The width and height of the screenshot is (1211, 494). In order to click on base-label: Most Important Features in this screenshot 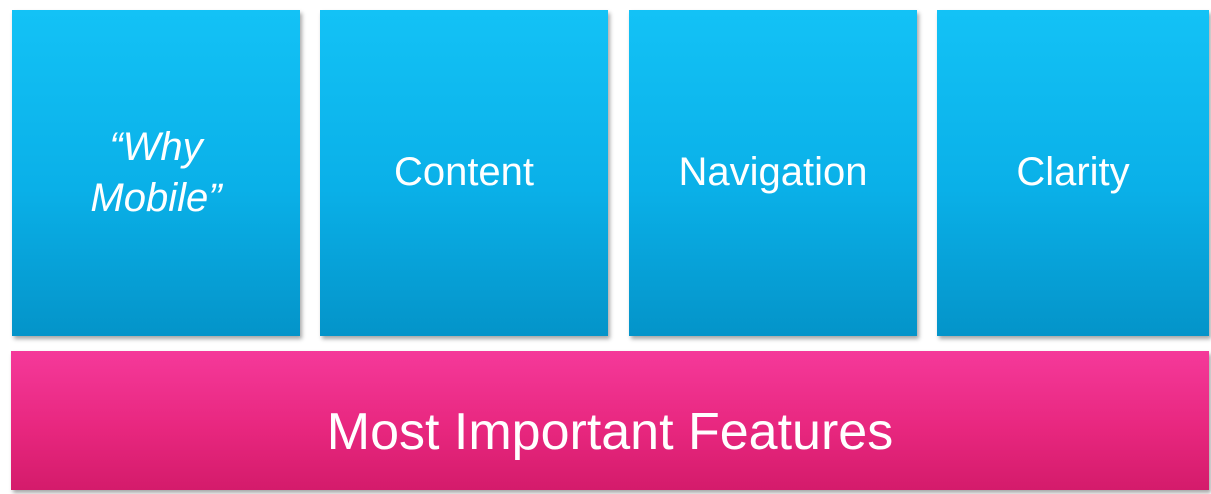, I will do `click(610, 431)`.